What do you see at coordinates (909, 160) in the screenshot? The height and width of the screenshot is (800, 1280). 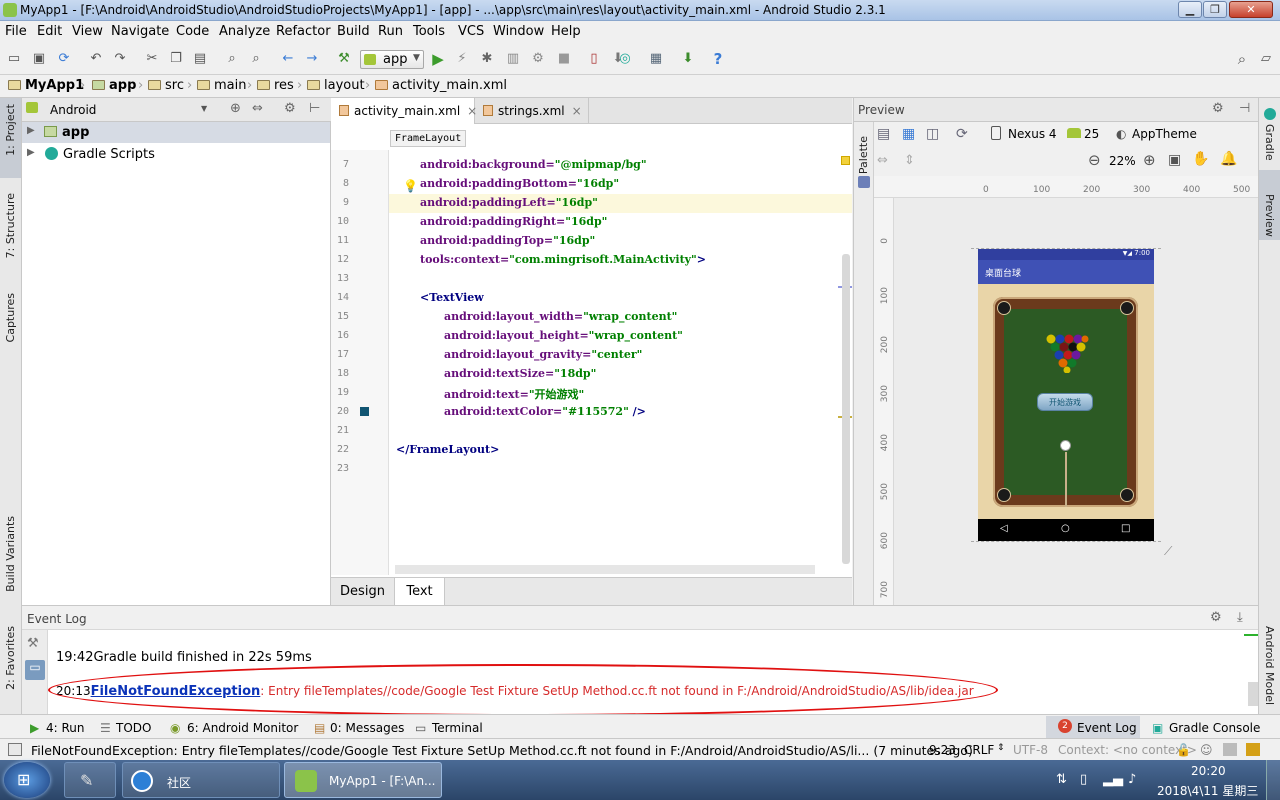 I see `resize-icon: ⇕` at bounding box center [909, 160].